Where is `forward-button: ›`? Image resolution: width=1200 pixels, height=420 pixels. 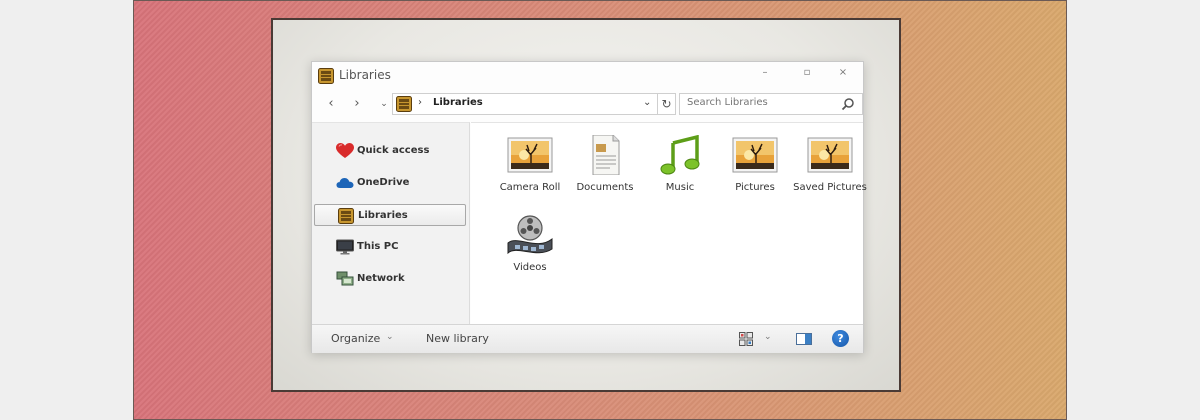
forward-button: › is located at coordinates (357, 104).